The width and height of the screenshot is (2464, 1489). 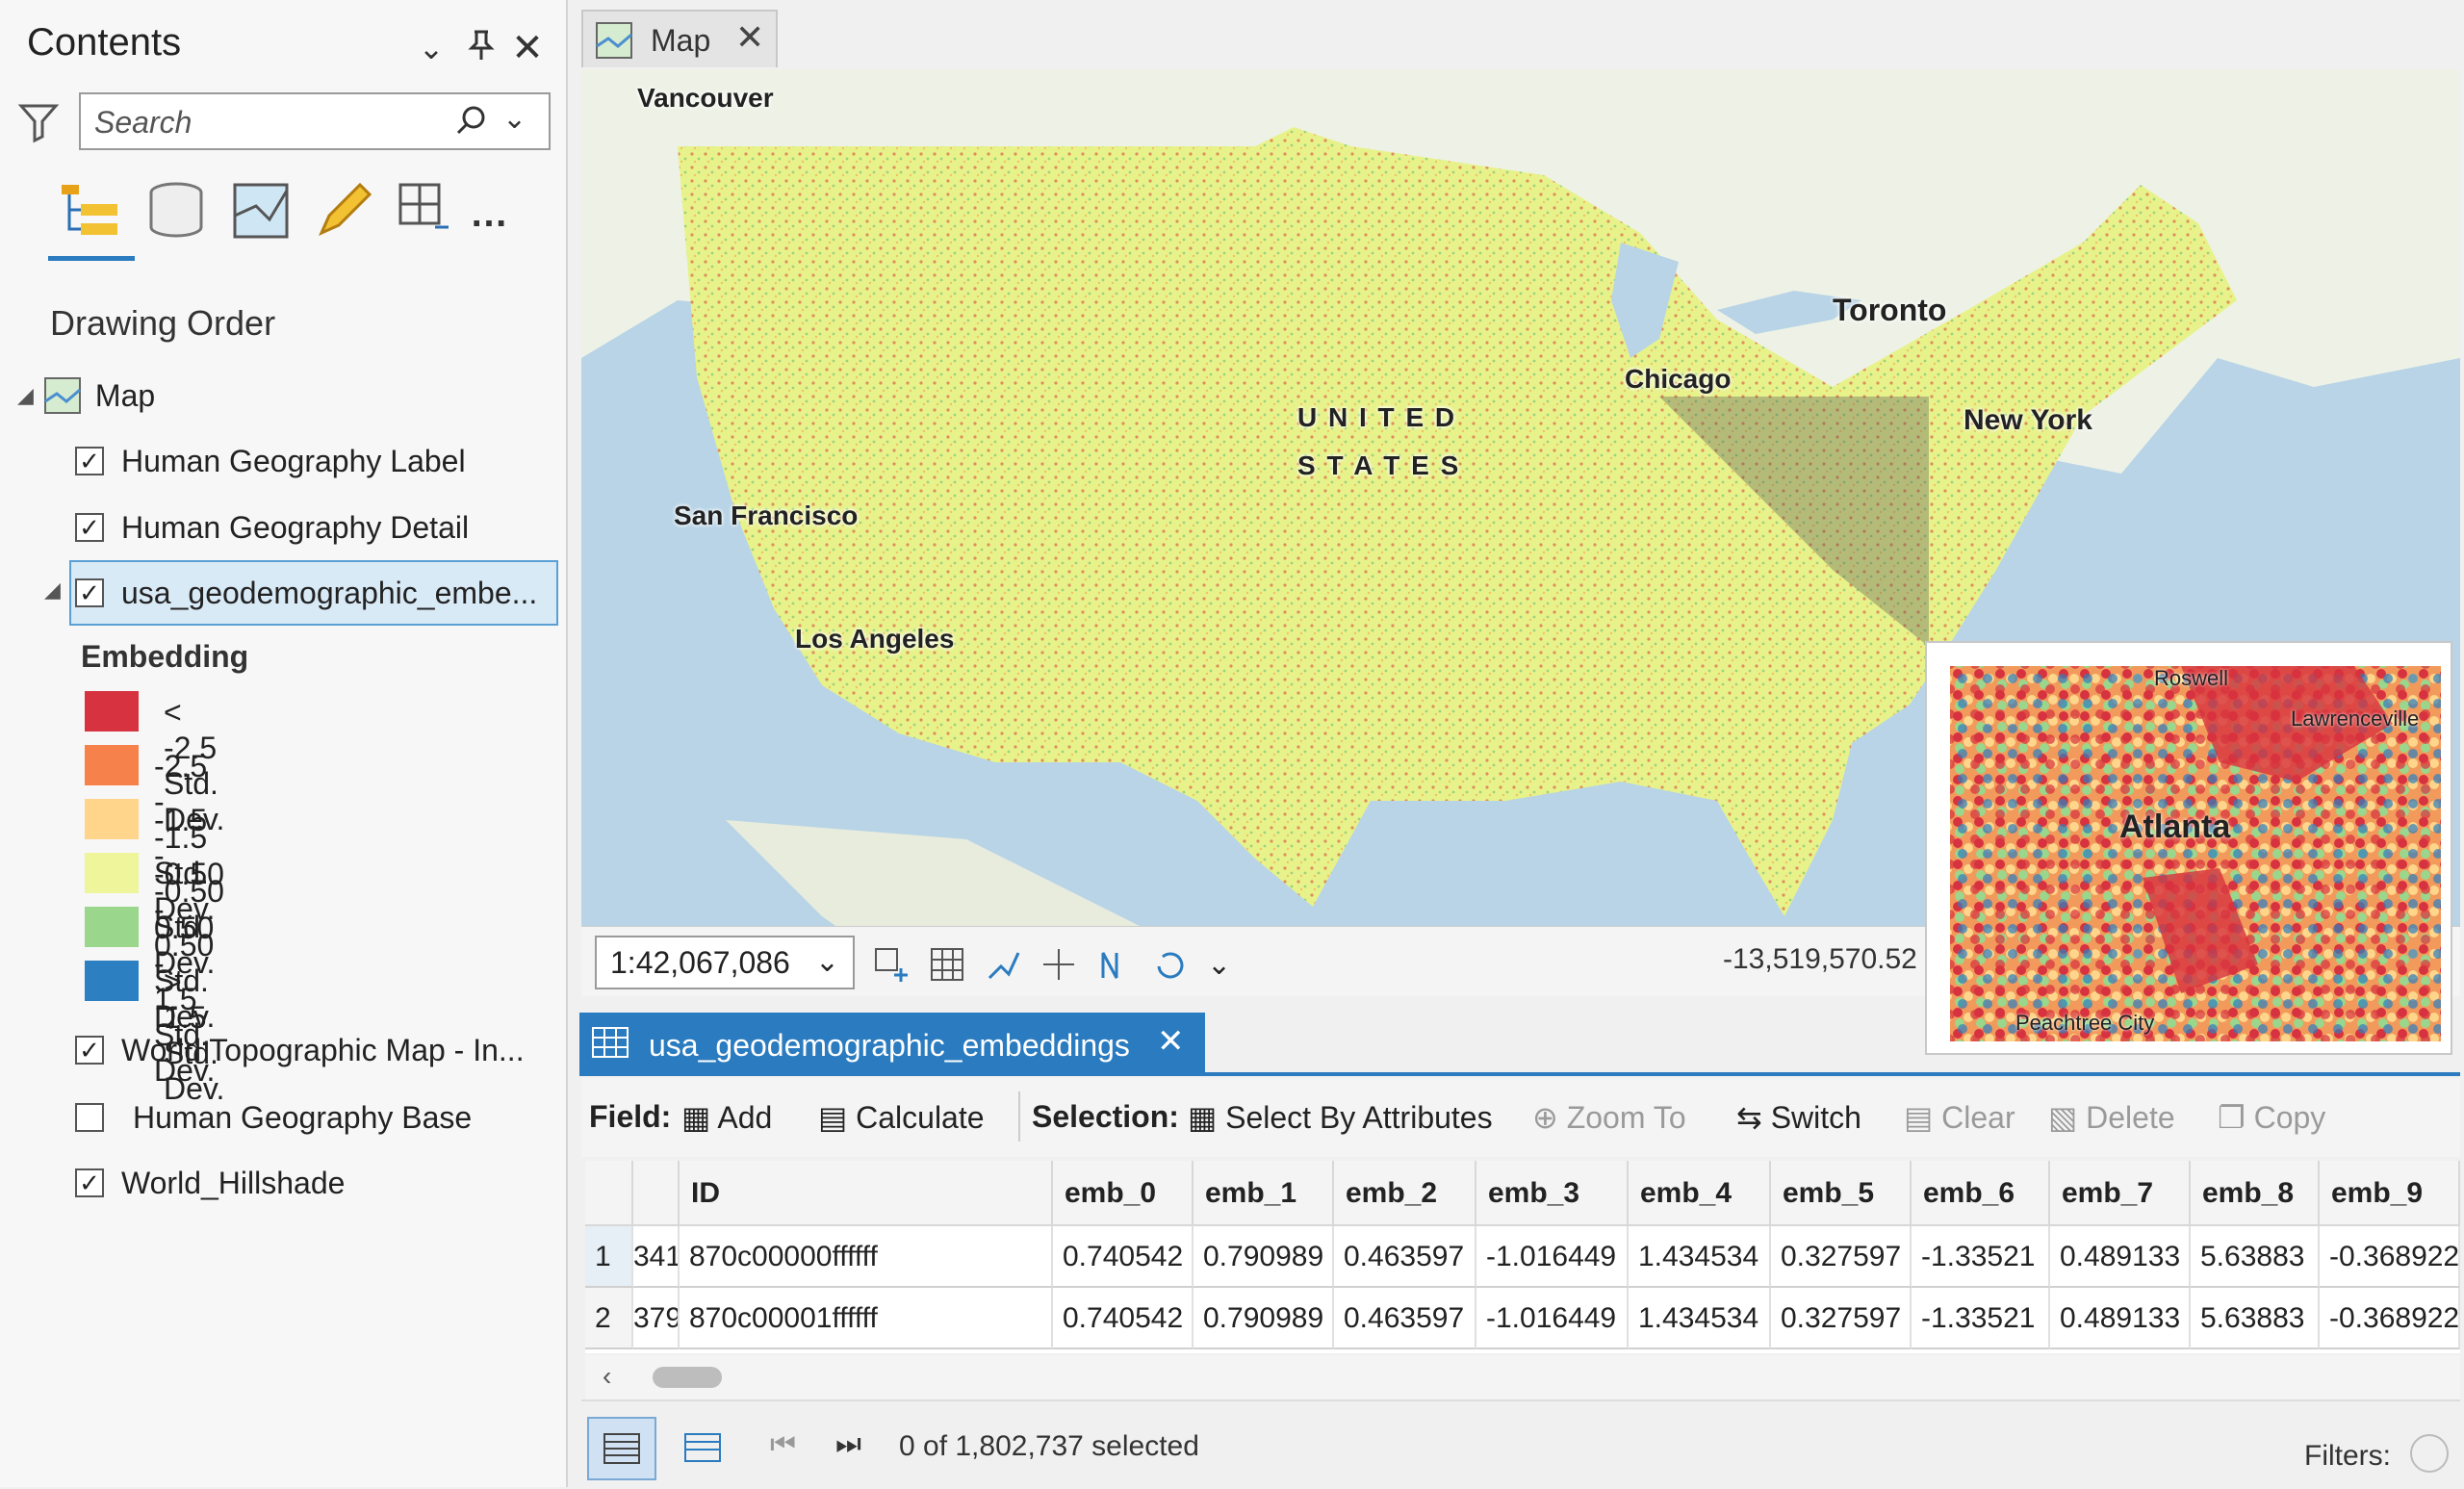 What do you see at coordinates (848, 1444) in the screenshot?
I see `last-record-icon: ⏭` at bounding box center [848, 1444].